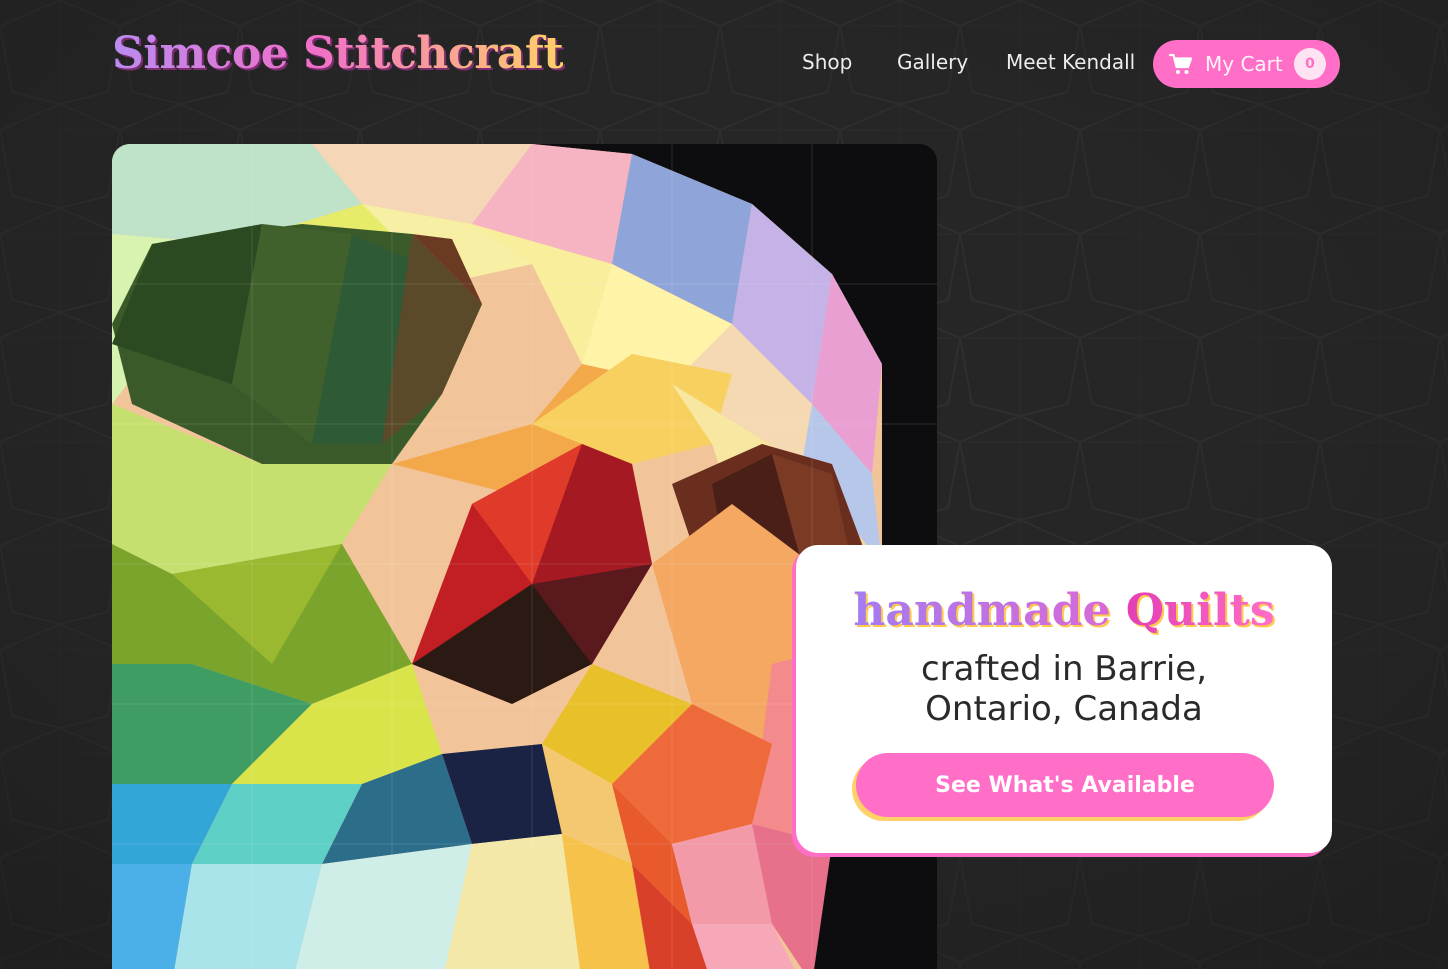 The image size is (1448, 969). I want to click on cart-count-badge: 0, so click(1310, 64).